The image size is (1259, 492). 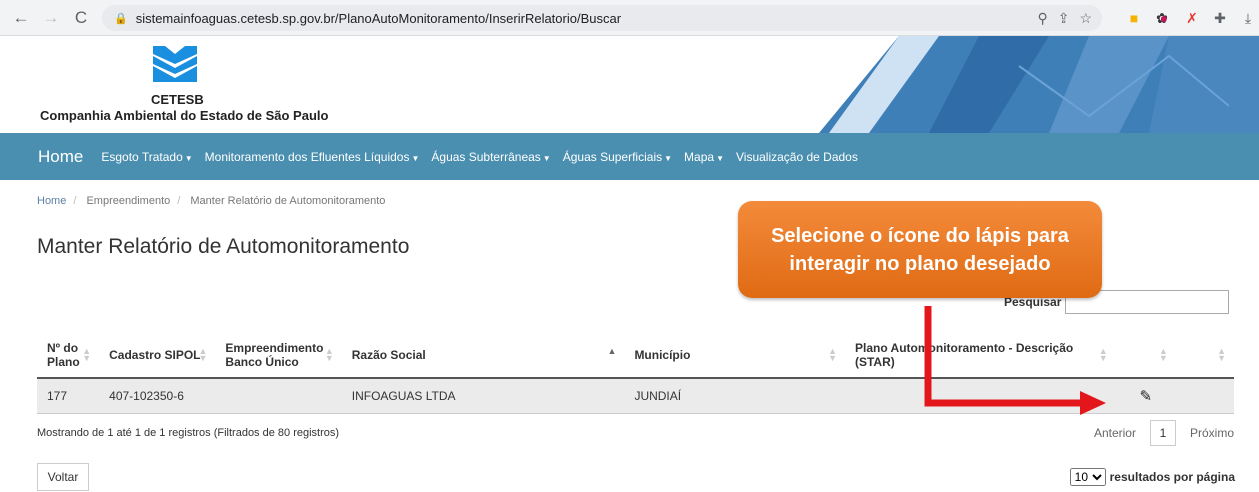 What do you see at coordinates (223, 246) in the screenshot?
I see `page-title: Manter Relatório de Automonitoramento` at bounding box center [223, 246].